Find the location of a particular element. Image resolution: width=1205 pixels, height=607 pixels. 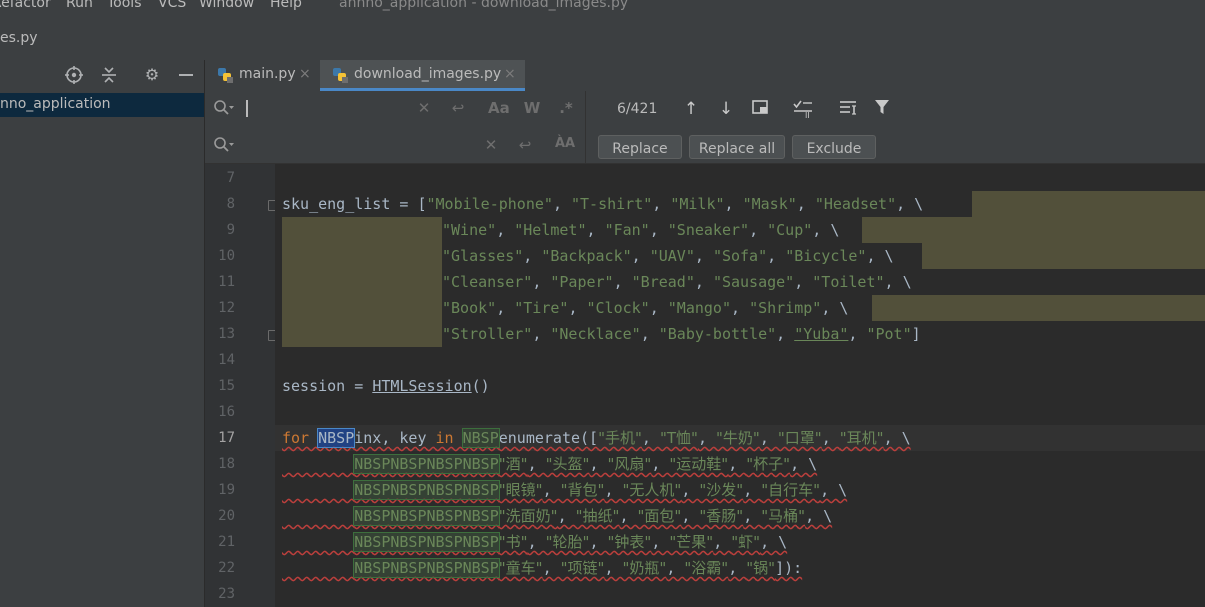

string-literal: "Toilet" is located at coordinates (848, 282).